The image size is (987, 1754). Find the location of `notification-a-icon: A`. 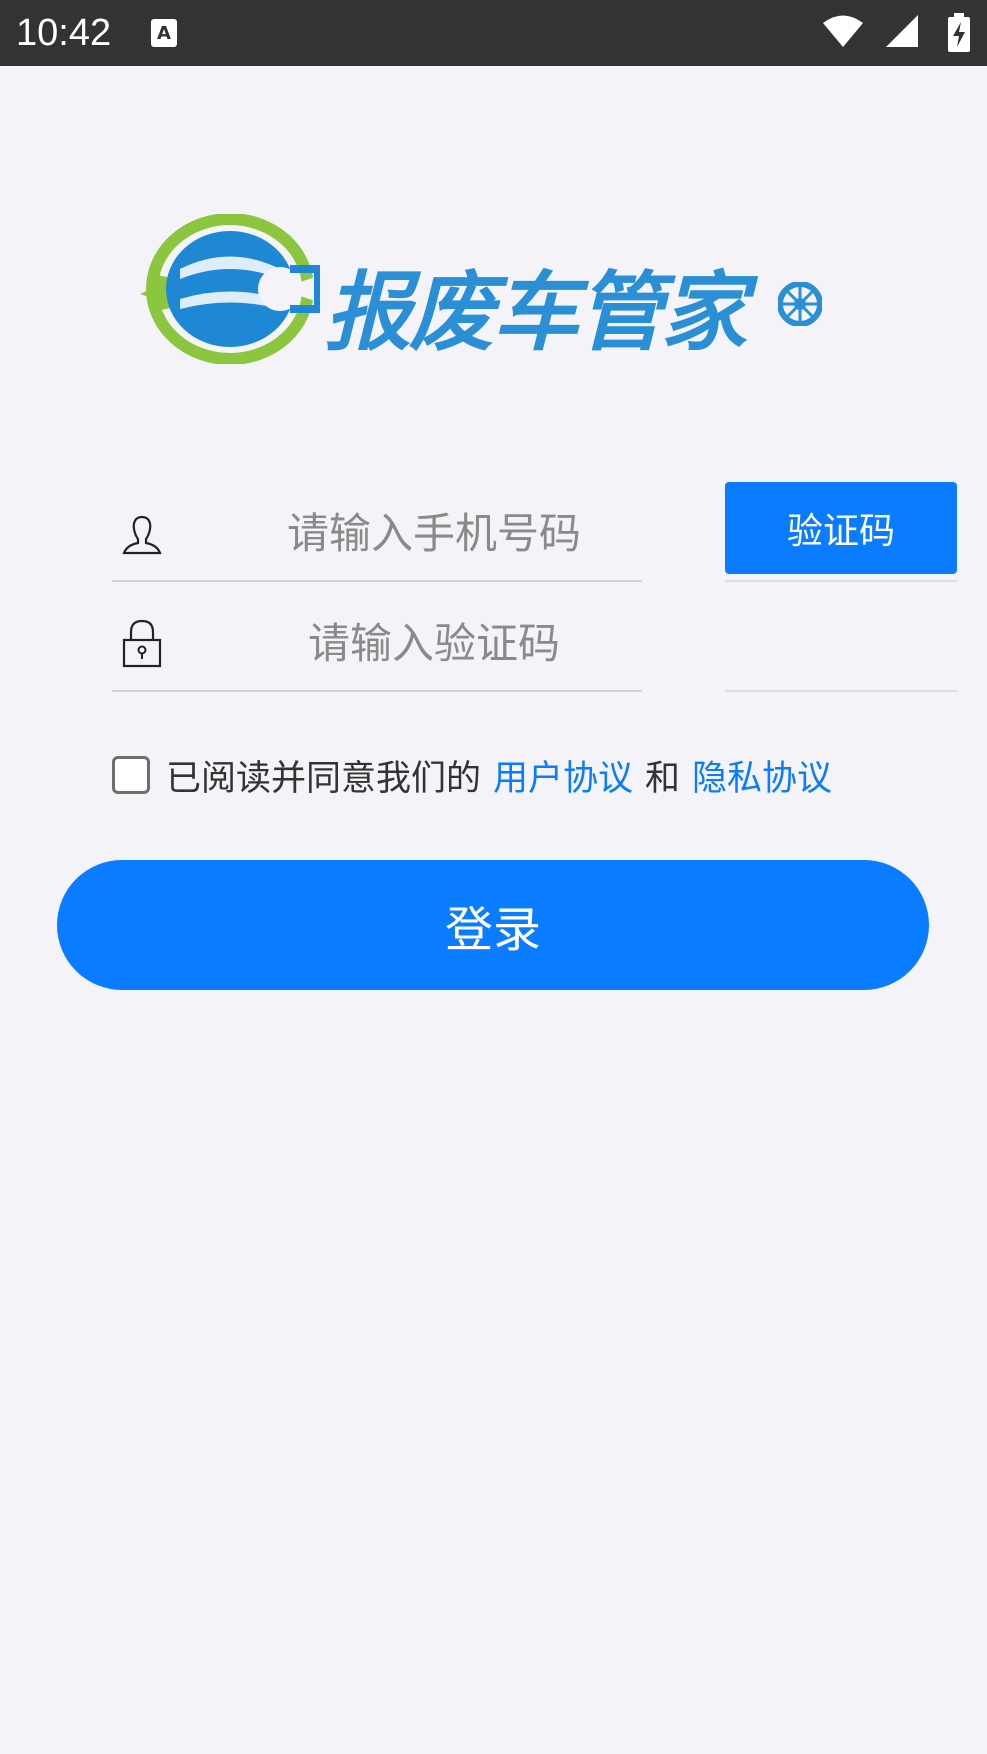

notification-a-icon: A is located at coordinates (164, 33).